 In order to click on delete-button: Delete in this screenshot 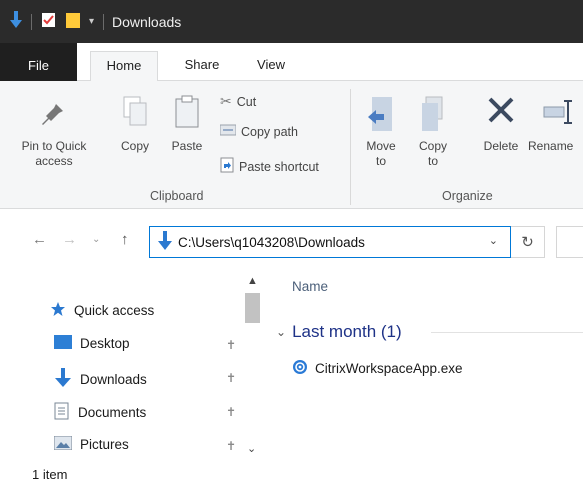, I will do `click(501, 124)`.